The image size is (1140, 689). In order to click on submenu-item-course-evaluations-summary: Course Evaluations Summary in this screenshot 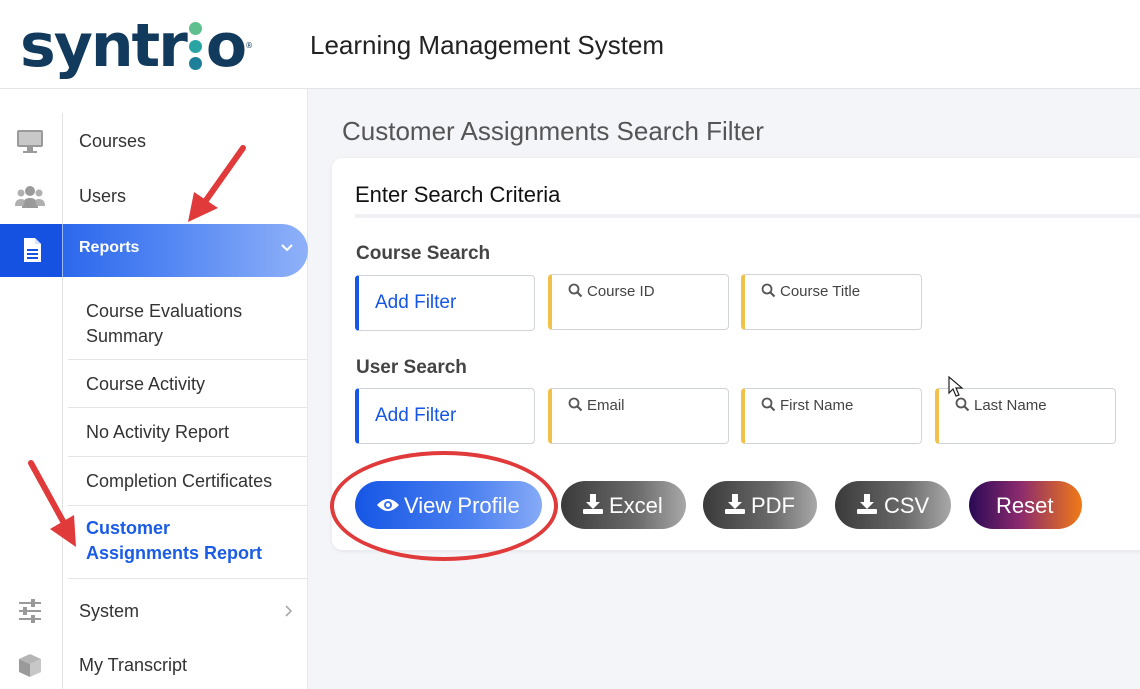, I will do `click(188, 325)`.